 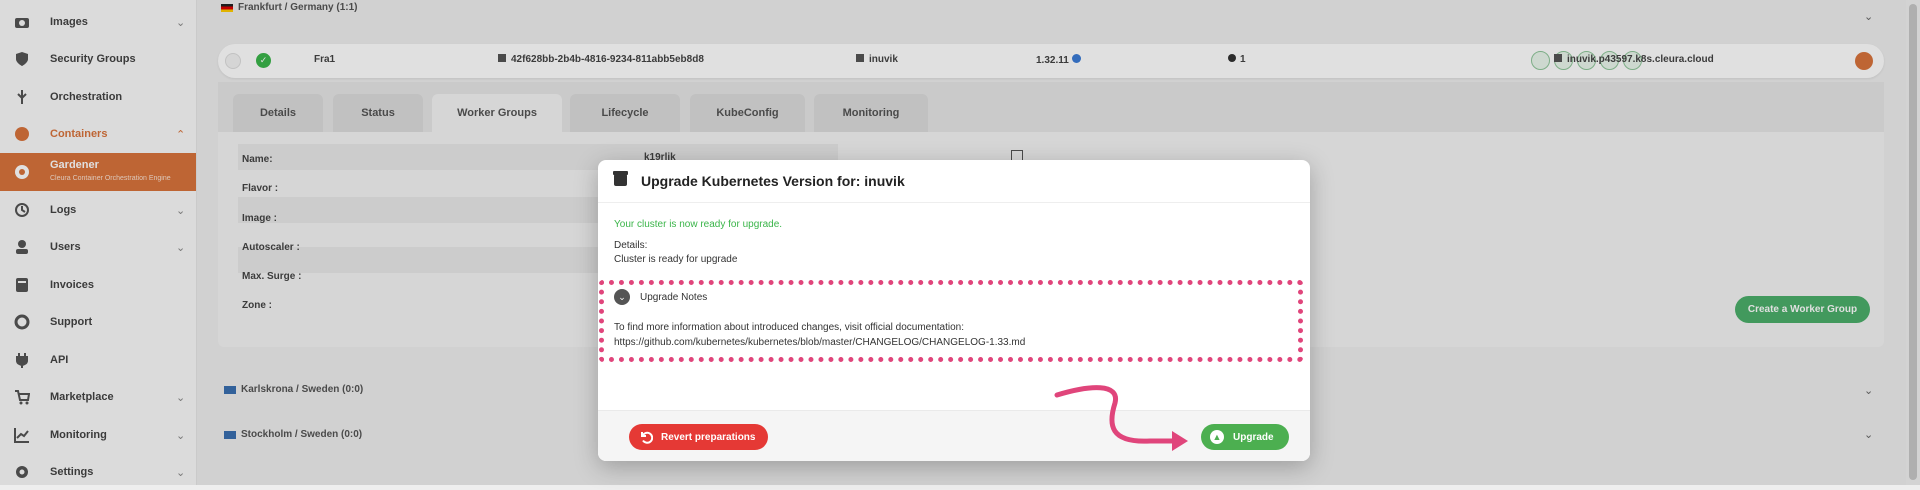 What do you see at coordinates (620, 178) in the screenshot?
I see `archive-icon` at bounding box center [620, 178].